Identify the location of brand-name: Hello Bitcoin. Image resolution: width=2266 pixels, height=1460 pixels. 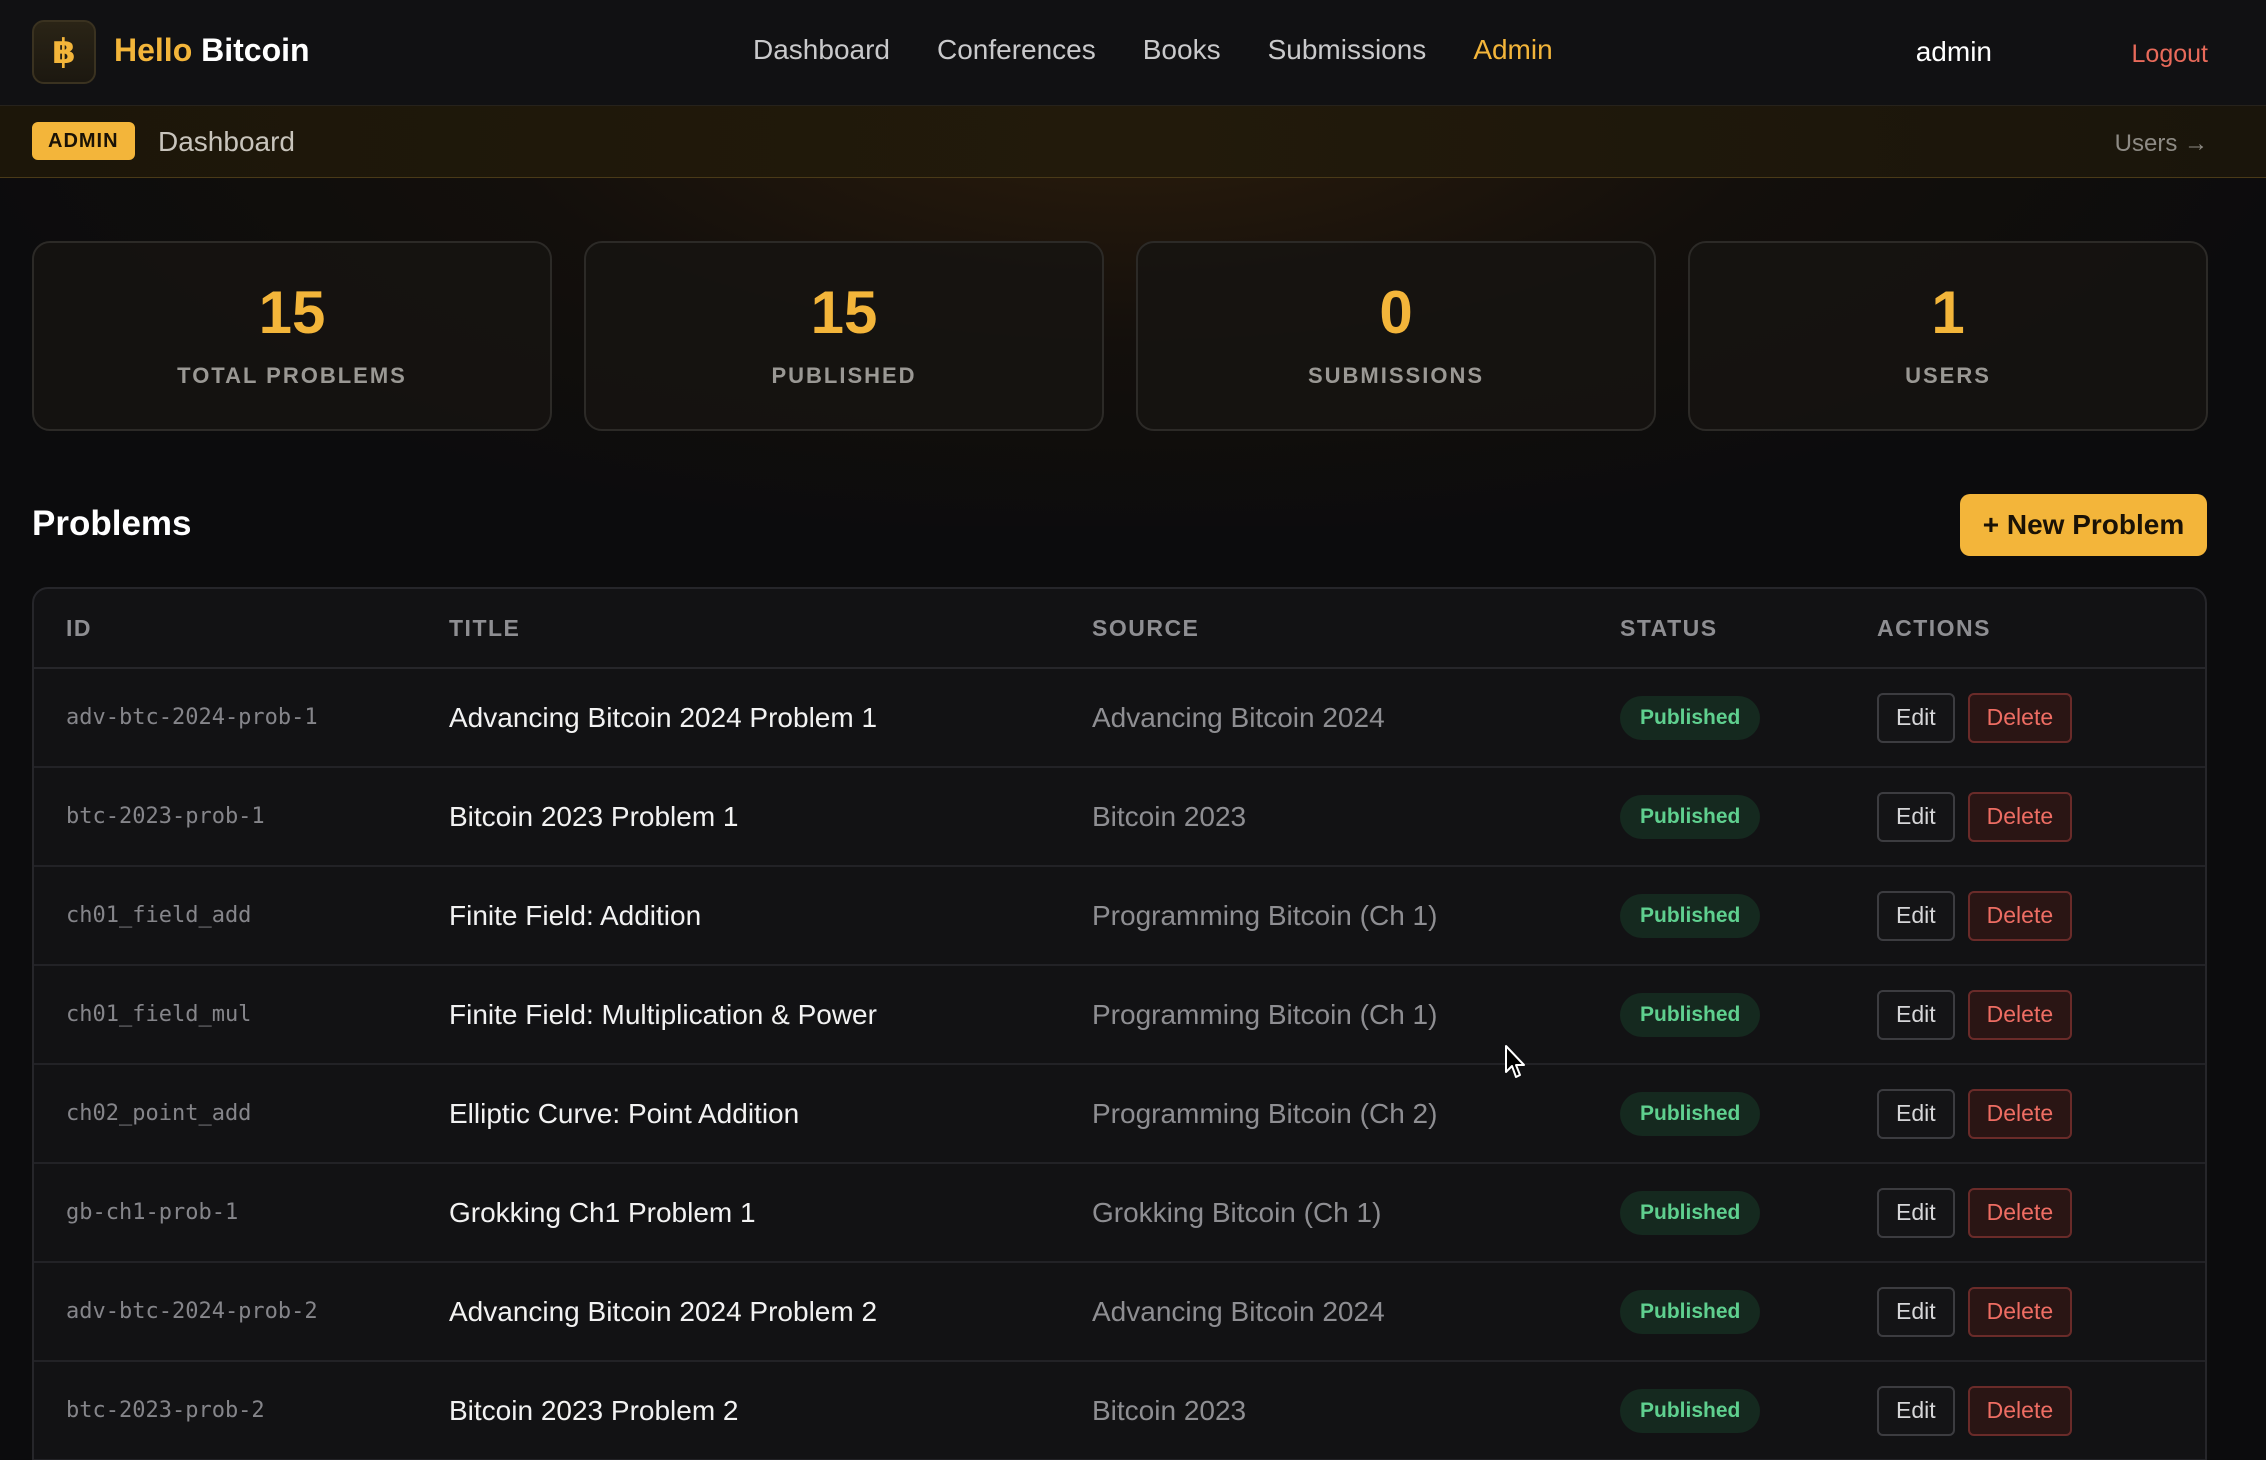
(212, 50).